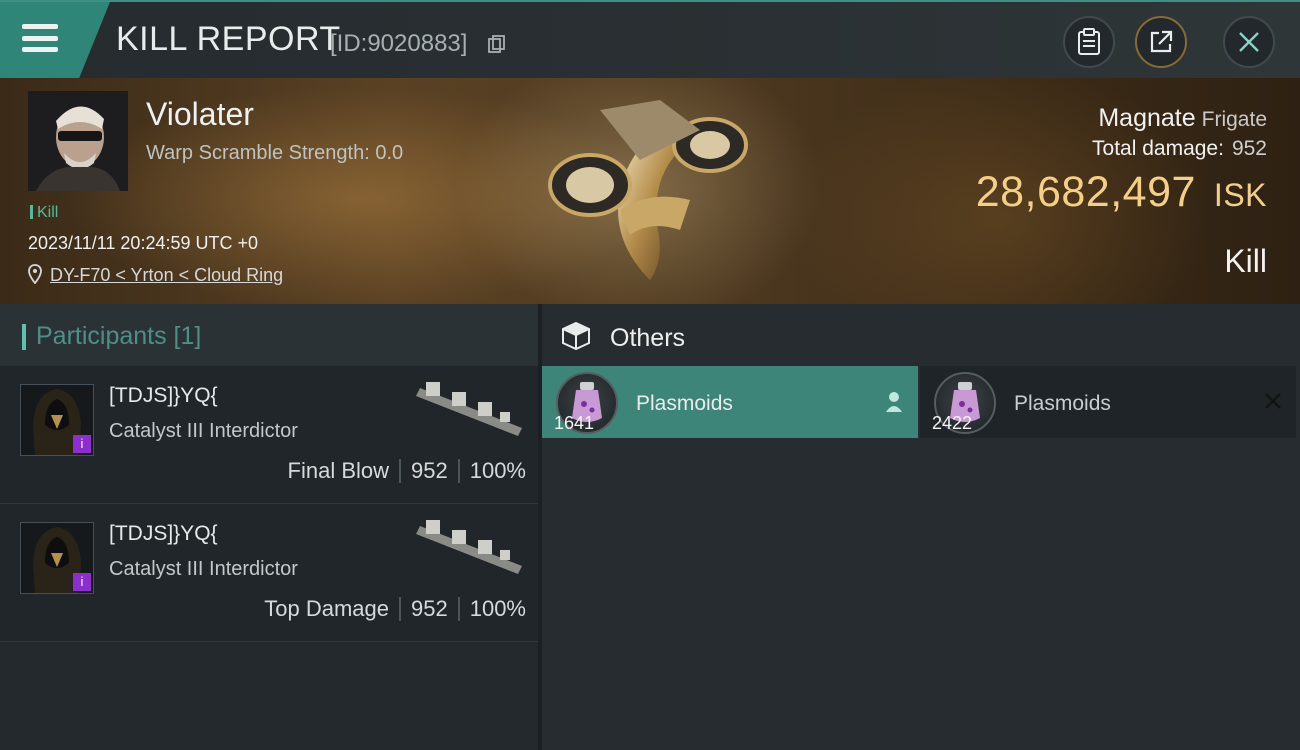  Describe the element at coordinates (166, 275) in the screenshot. I see `location-link: DY-F70 < Yrton < Cloud Ring` at that location.